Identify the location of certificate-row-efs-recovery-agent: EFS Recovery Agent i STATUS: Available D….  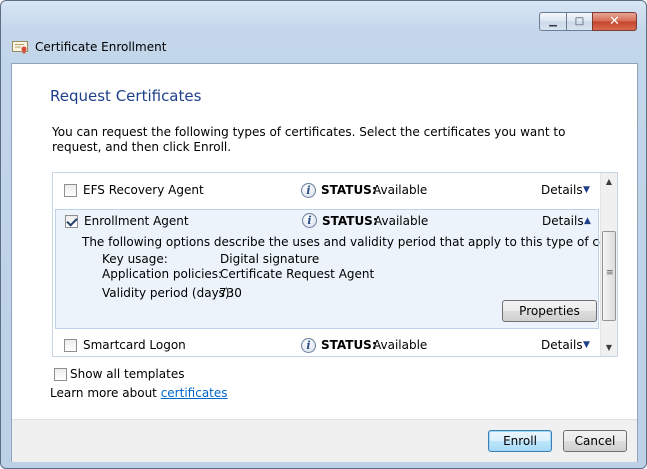
(327, 190).